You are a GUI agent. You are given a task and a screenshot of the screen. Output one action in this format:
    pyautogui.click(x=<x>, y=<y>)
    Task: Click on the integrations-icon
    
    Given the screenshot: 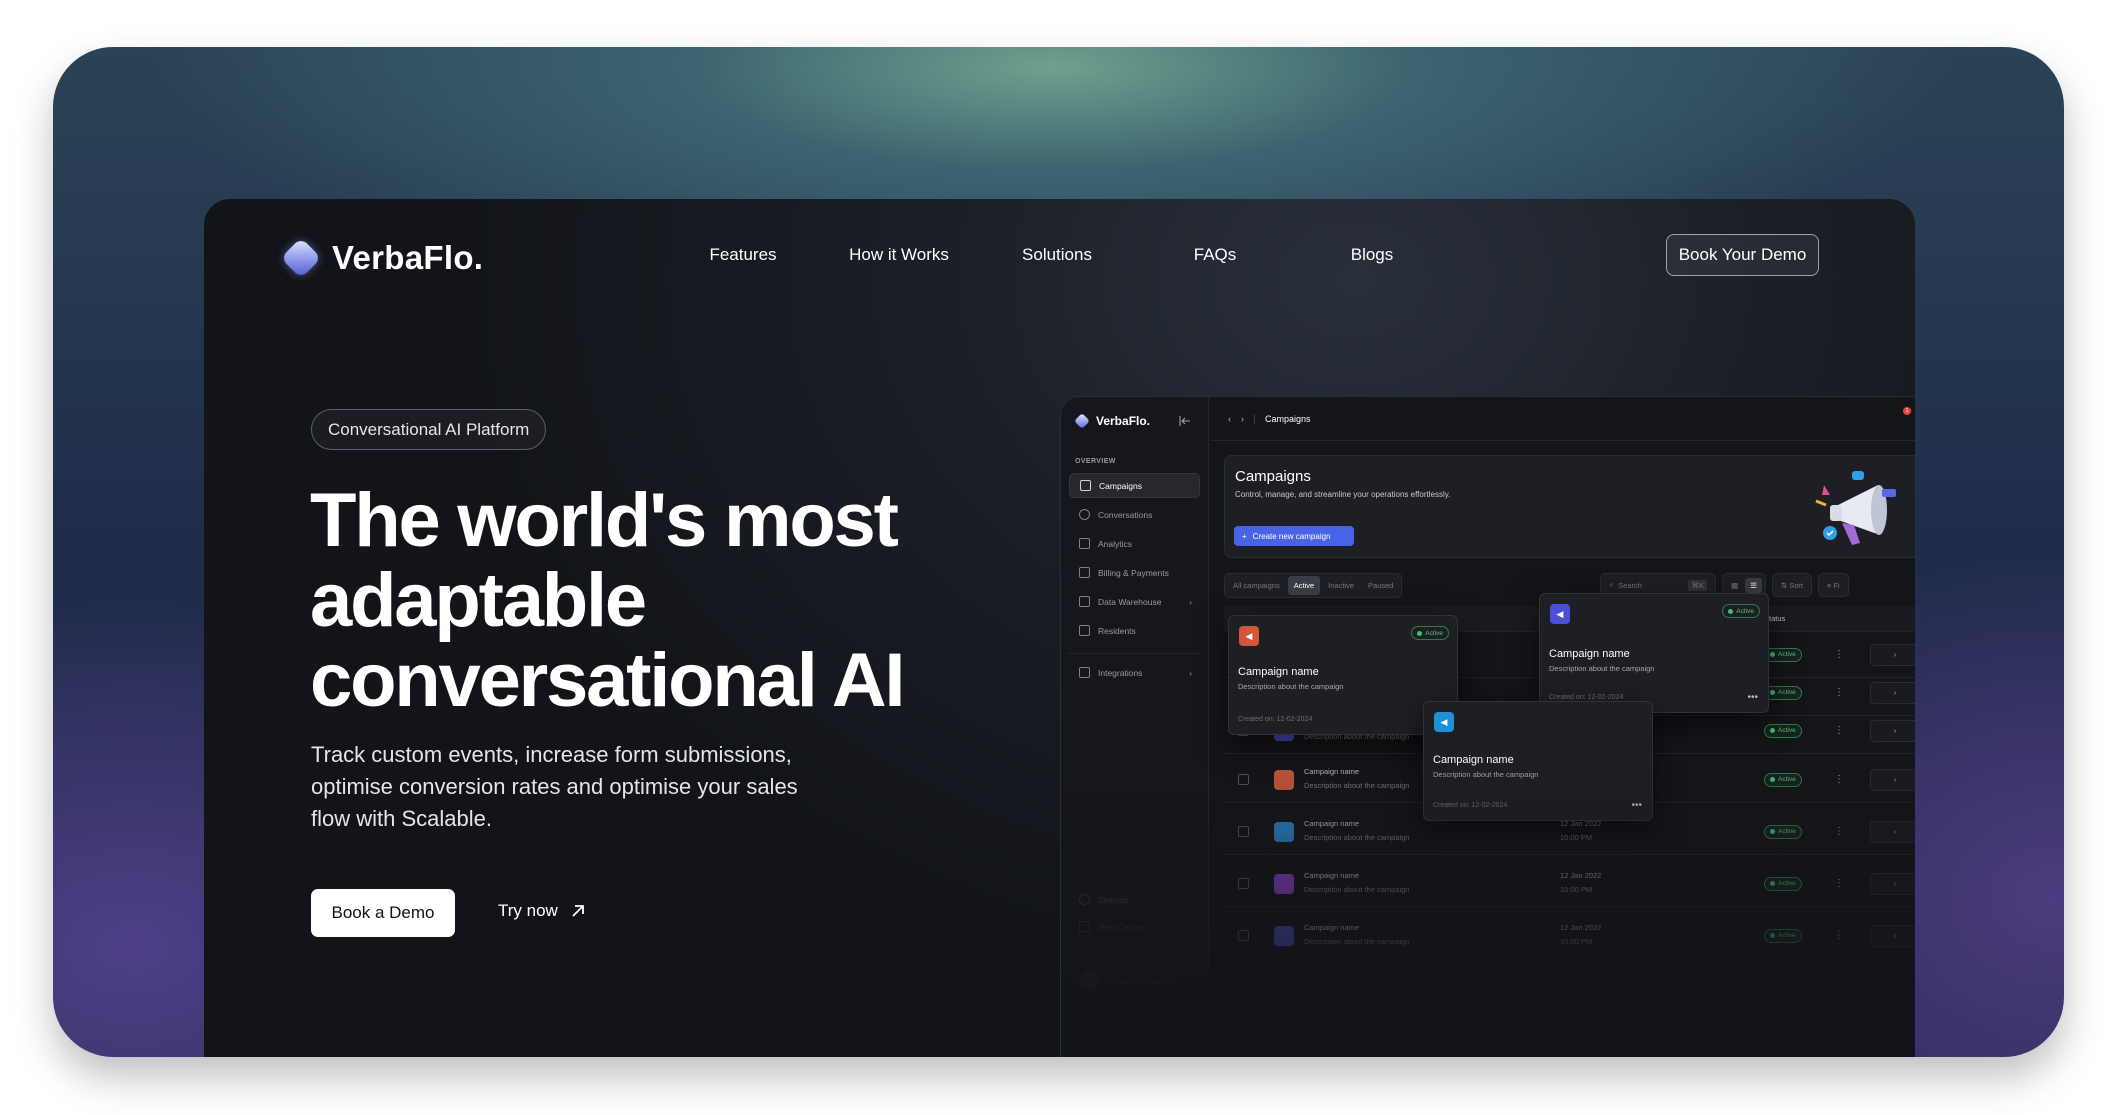 What is the action you would take?
    pyautogui.click(x=1084, y=672)
    